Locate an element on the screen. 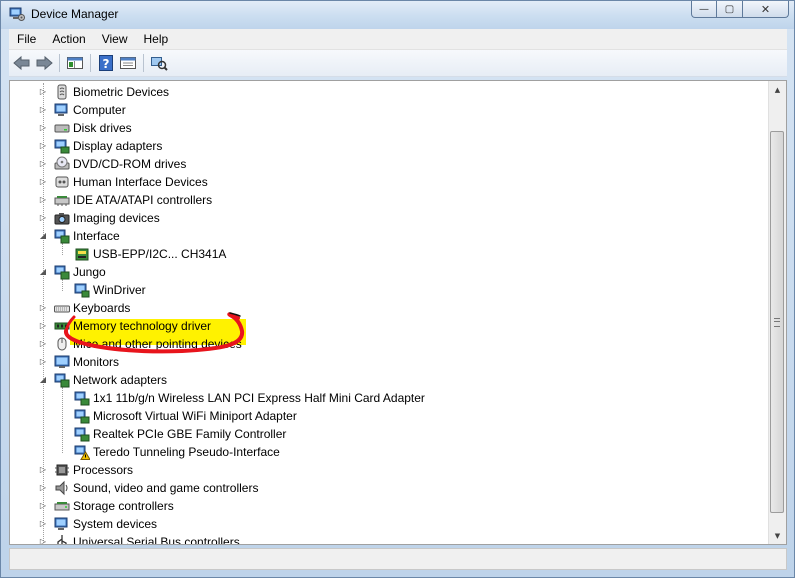 This screenshot has height=578, width=795. forward-button is located at coordinates (44, 63).